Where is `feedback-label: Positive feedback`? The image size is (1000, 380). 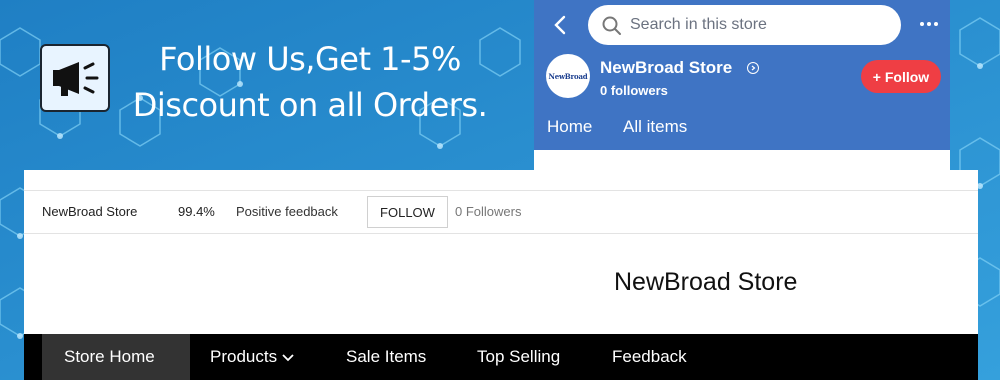 feedback-label: Positive feedback is located at coordinates (287, 211).